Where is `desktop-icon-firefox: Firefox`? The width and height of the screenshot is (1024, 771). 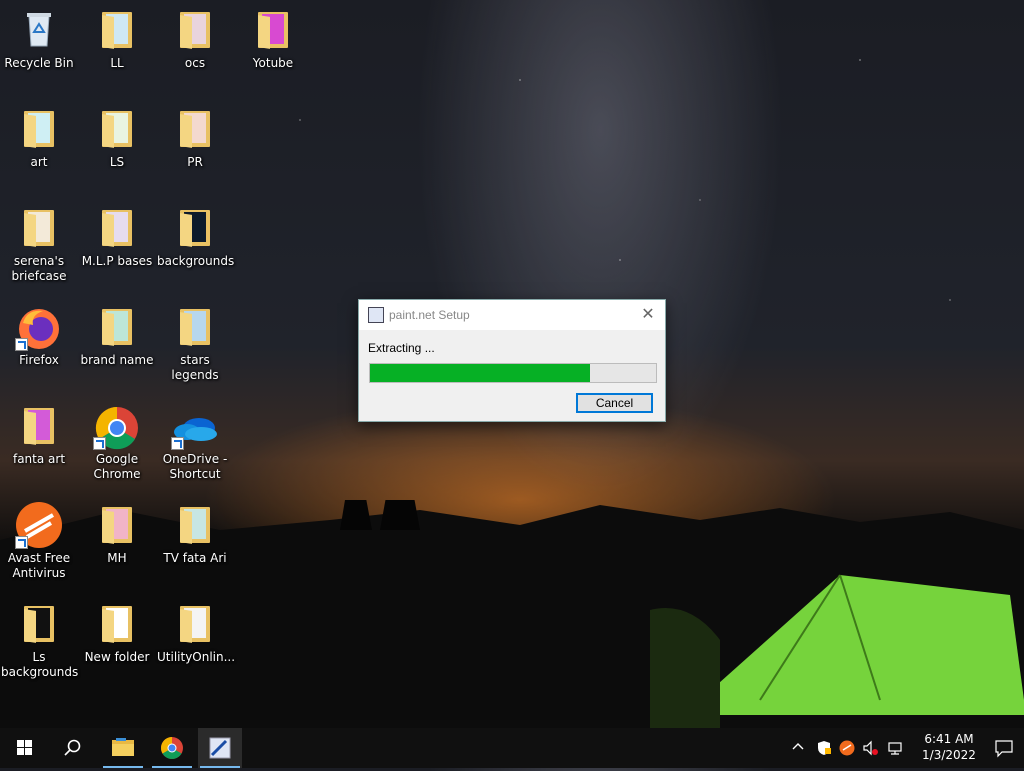 desktop-icon-firefox: Firefox is located at coordinates (39, 337).